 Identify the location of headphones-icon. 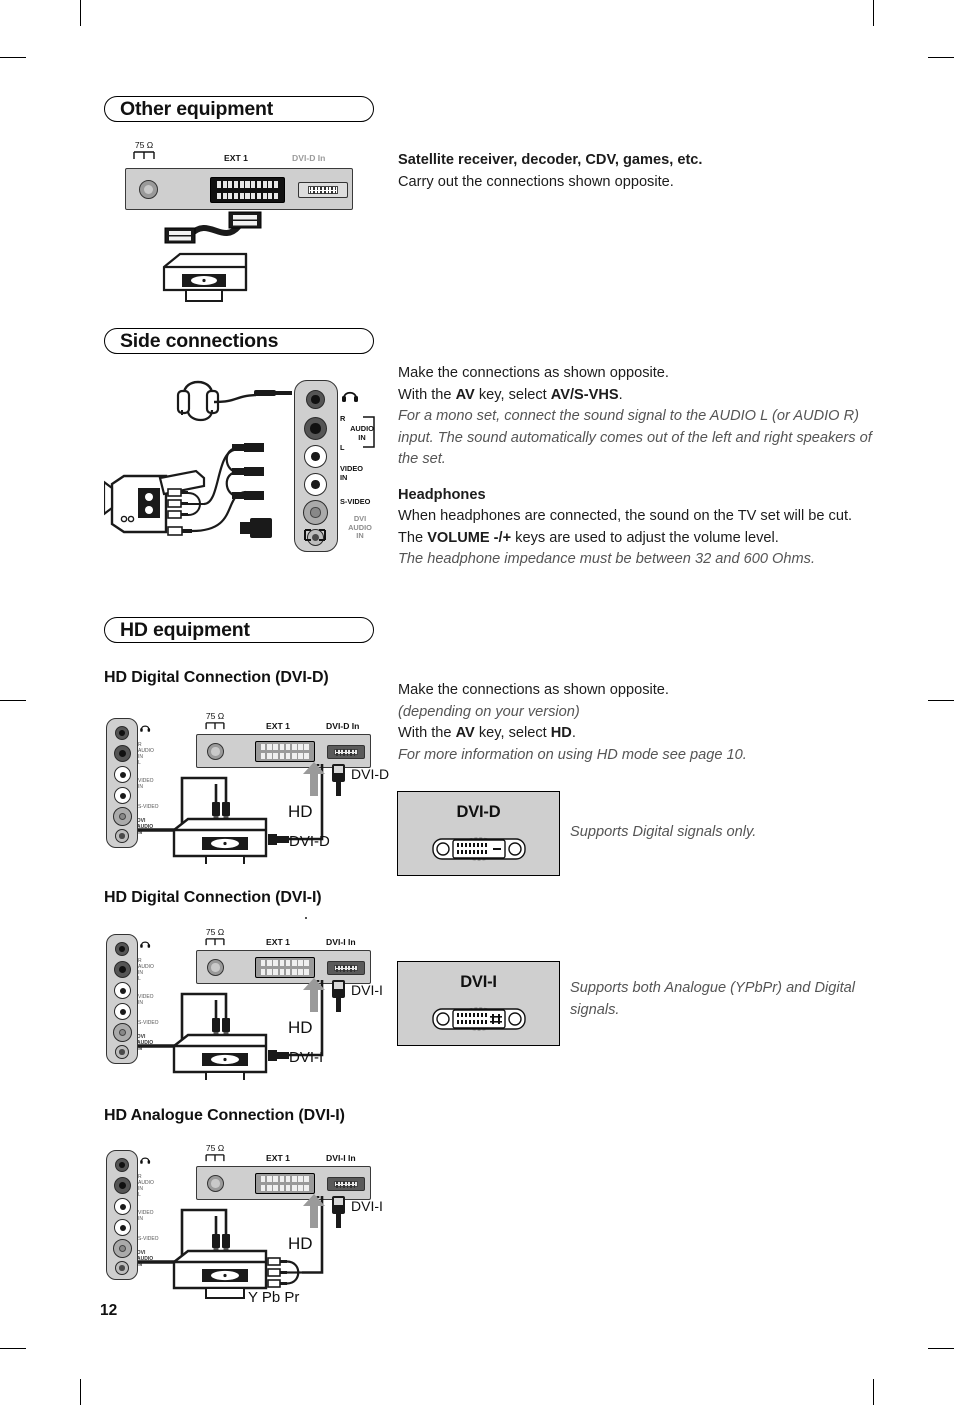
(234, 401).